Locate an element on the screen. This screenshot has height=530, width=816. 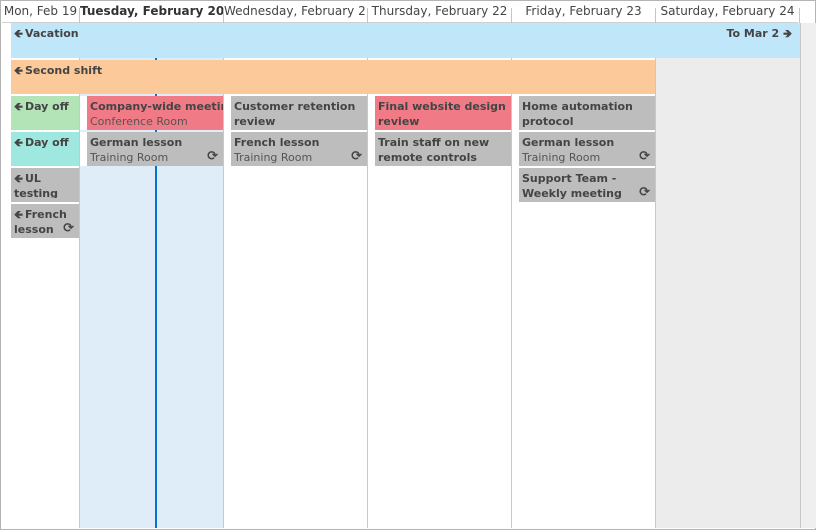
event-second-shift: 🡸 Second shift is located at coordinates (329, 77).